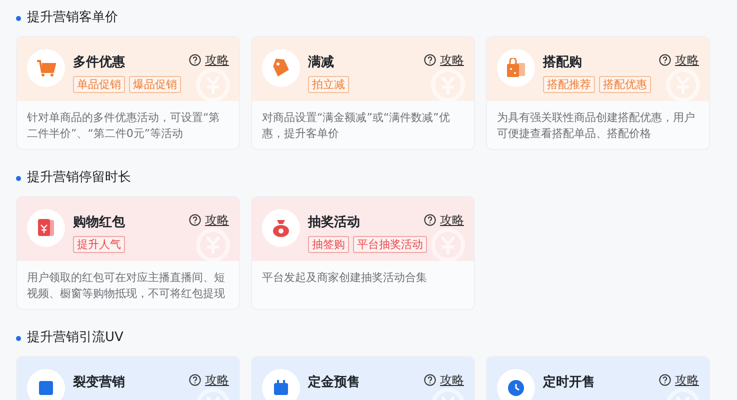 The height and width of the screenshot is (400, 737). What do you see at coordinates (126, 286) in the screenshot?
I see `card-description: 用户领取的红包可在对应主播直播间、短视频、橱窗等购物抵现，不可将红包提现` at bounding box center [126, 286].